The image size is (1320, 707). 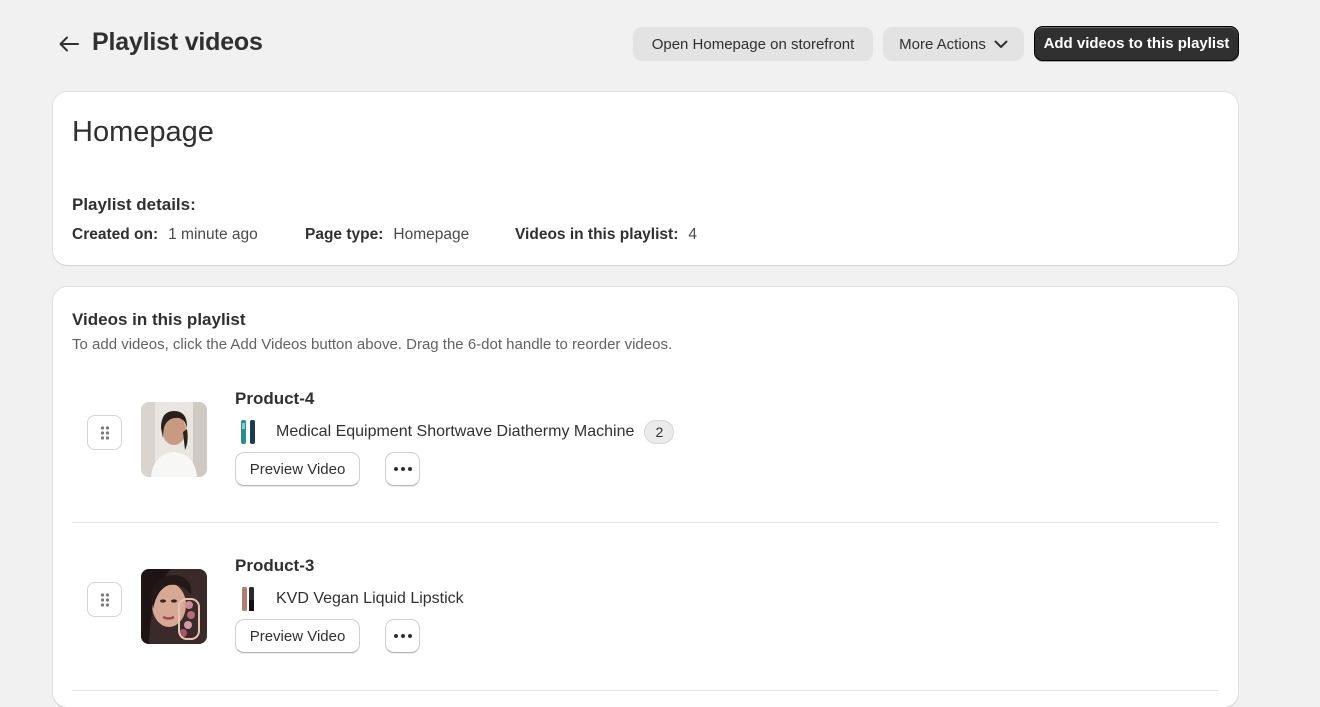 I want to click on arrow-left-icon, so click(x=69, y=44).